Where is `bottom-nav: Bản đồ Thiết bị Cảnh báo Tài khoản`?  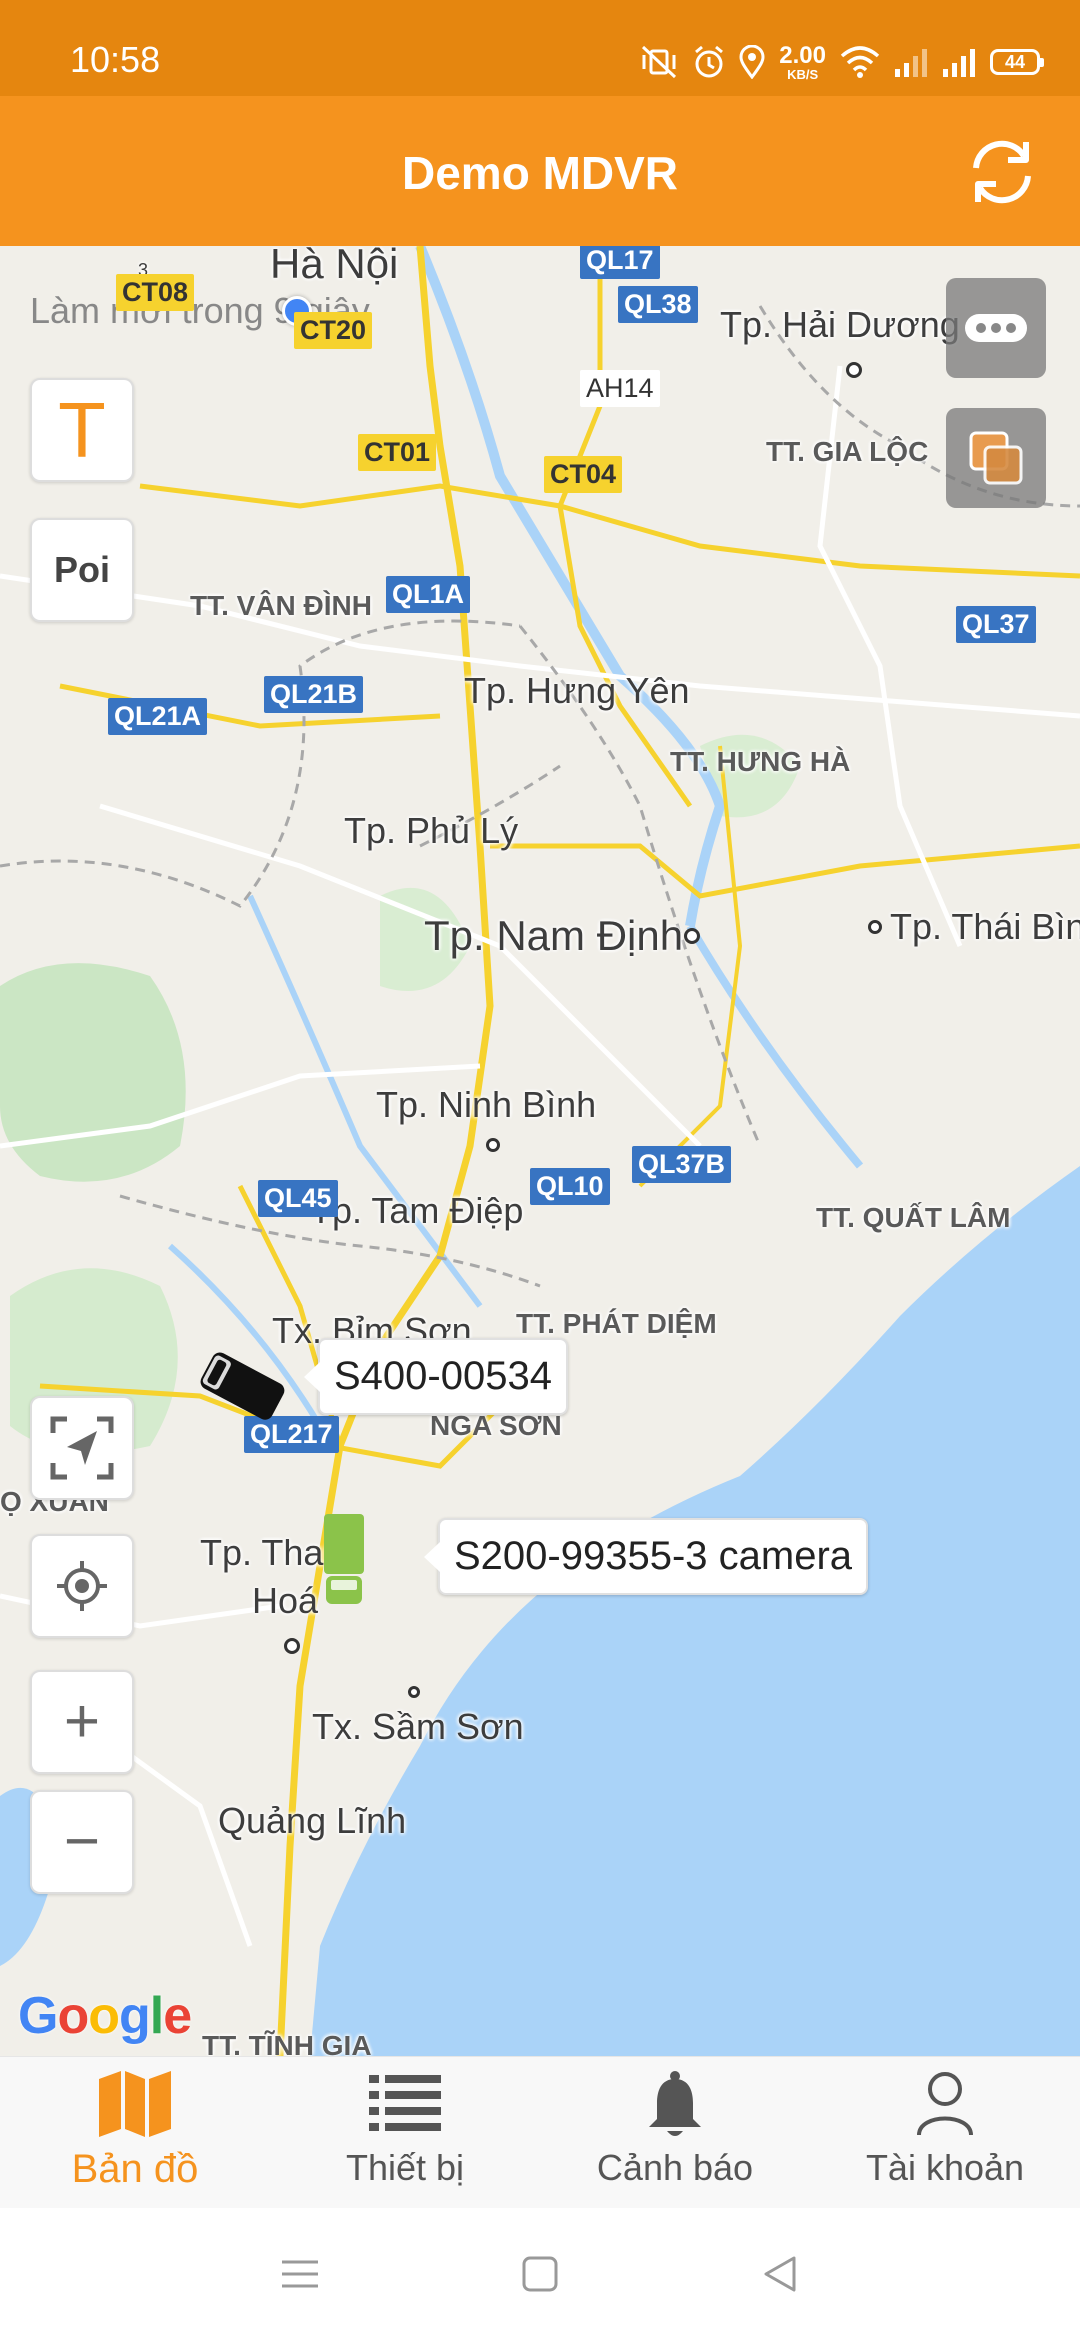
bottom-nav: Bản đồ Thiết bị Cảnh báo Tài khoản is located at coordinates (540, 2132).